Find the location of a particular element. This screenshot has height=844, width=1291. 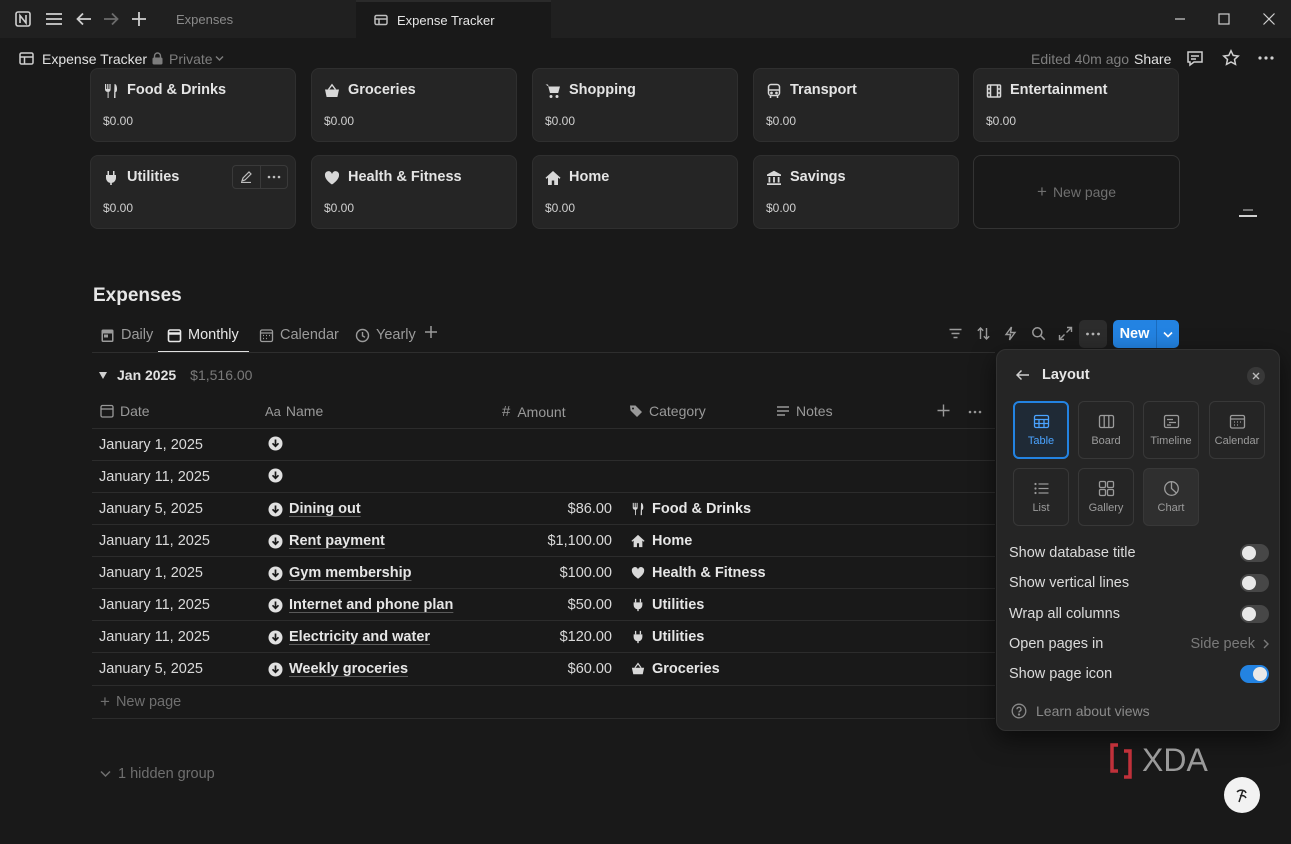

name-cell: Internet and phone plan is located at coordinates (360, 605).